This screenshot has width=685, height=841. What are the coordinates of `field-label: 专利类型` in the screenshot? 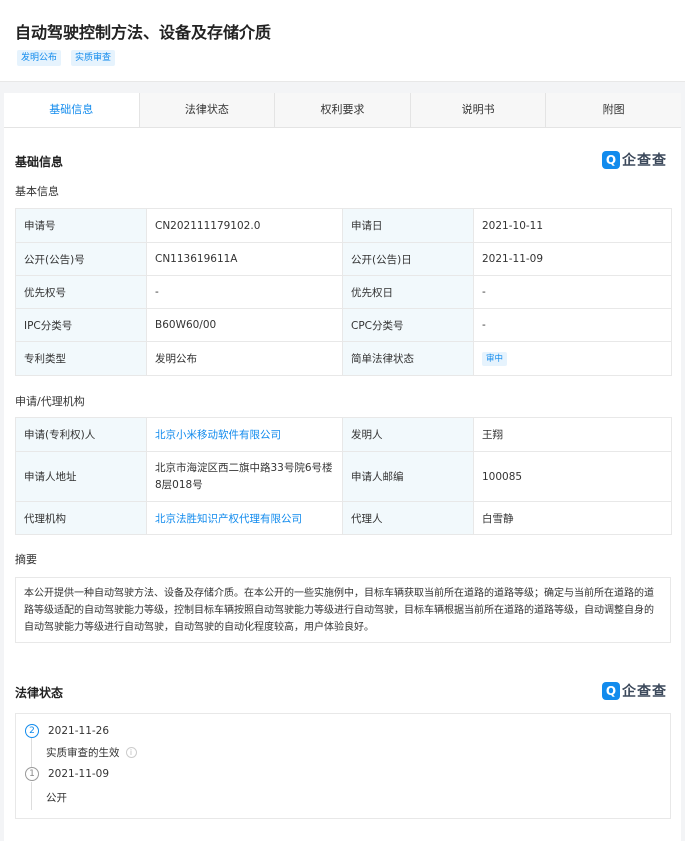 It's located at (81, 358).